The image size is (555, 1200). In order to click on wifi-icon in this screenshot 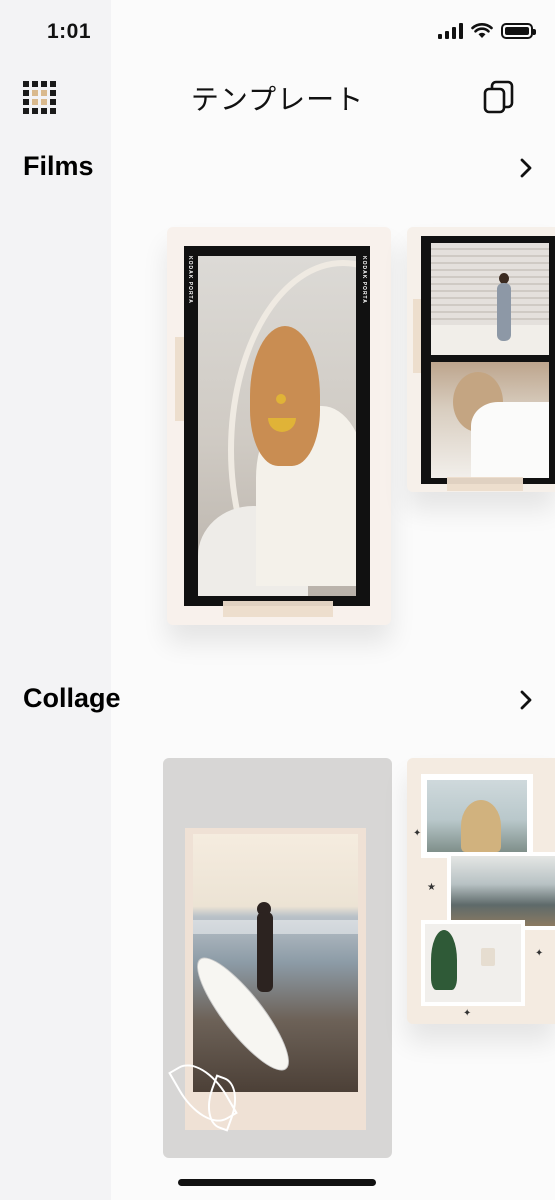, I will do `click(482, 30)`.